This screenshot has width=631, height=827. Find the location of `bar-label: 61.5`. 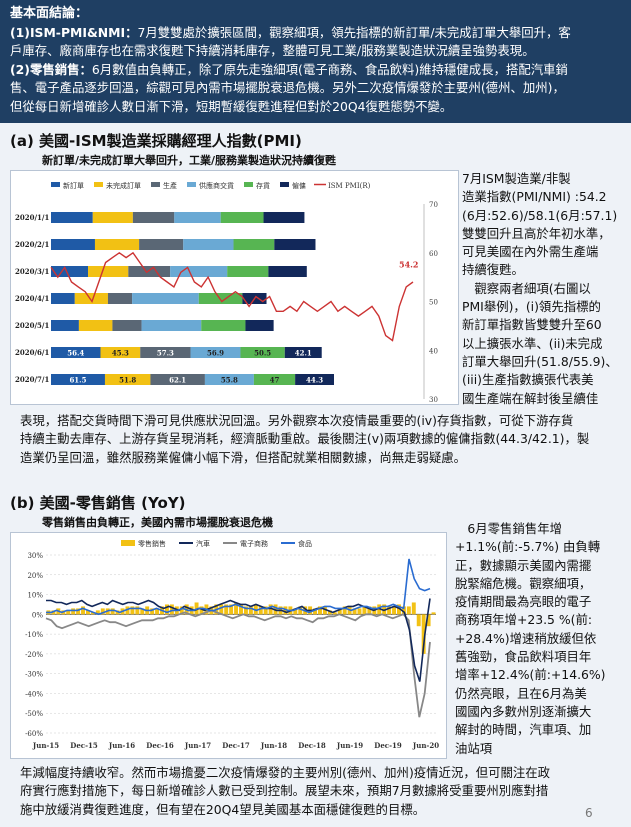

bar-label: 61.5 is located at coordinates (77, 380).